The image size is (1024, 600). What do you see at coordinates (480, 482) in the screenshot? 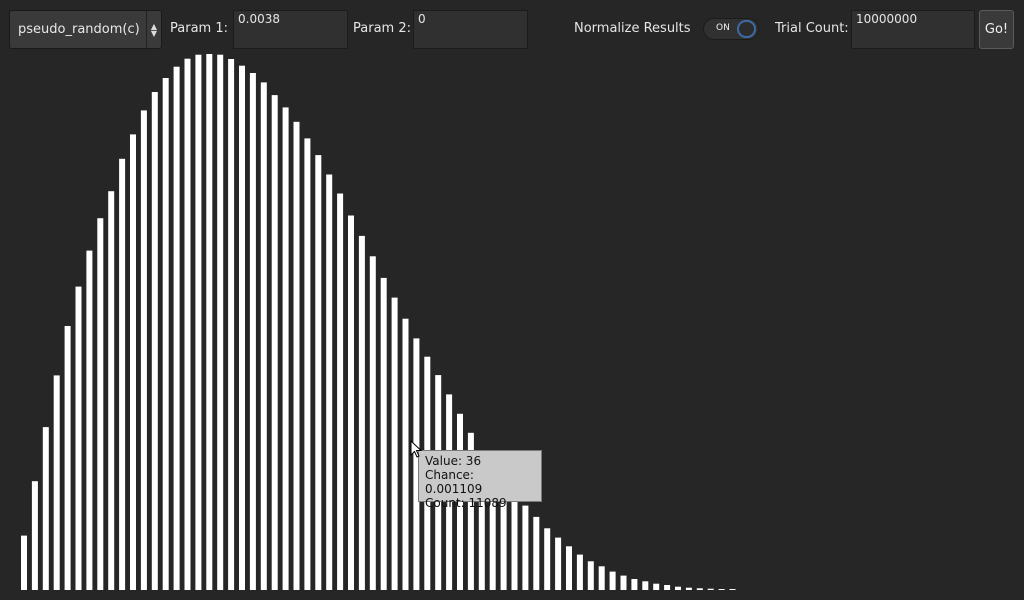
I see `tooltip-chance: Chance: 0.001109` at bounding box center [480, 482].